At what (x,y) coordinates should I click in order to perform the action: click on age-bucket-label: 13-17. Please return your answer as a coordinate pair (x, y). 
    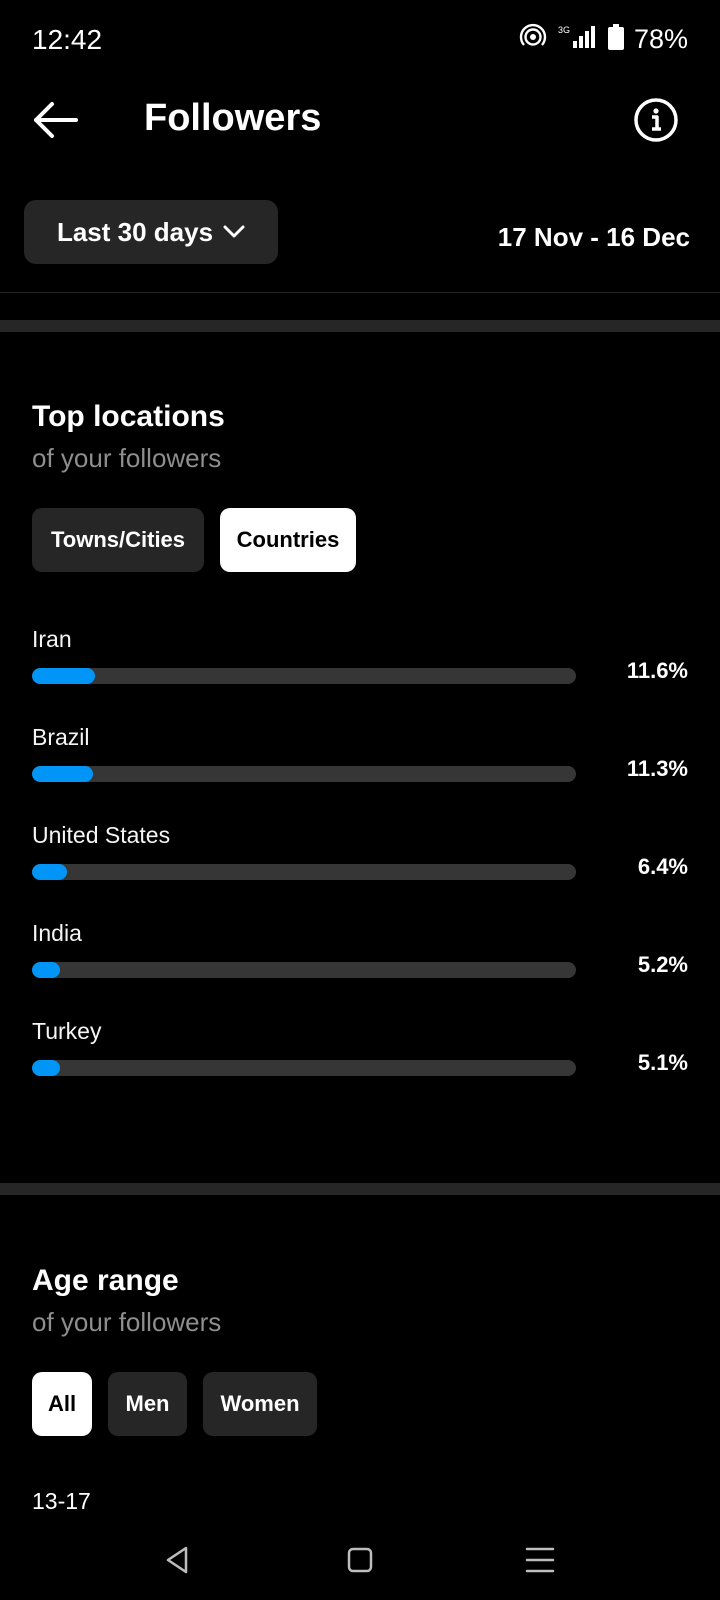
    Looking at the image, I should click on (61, 1501).